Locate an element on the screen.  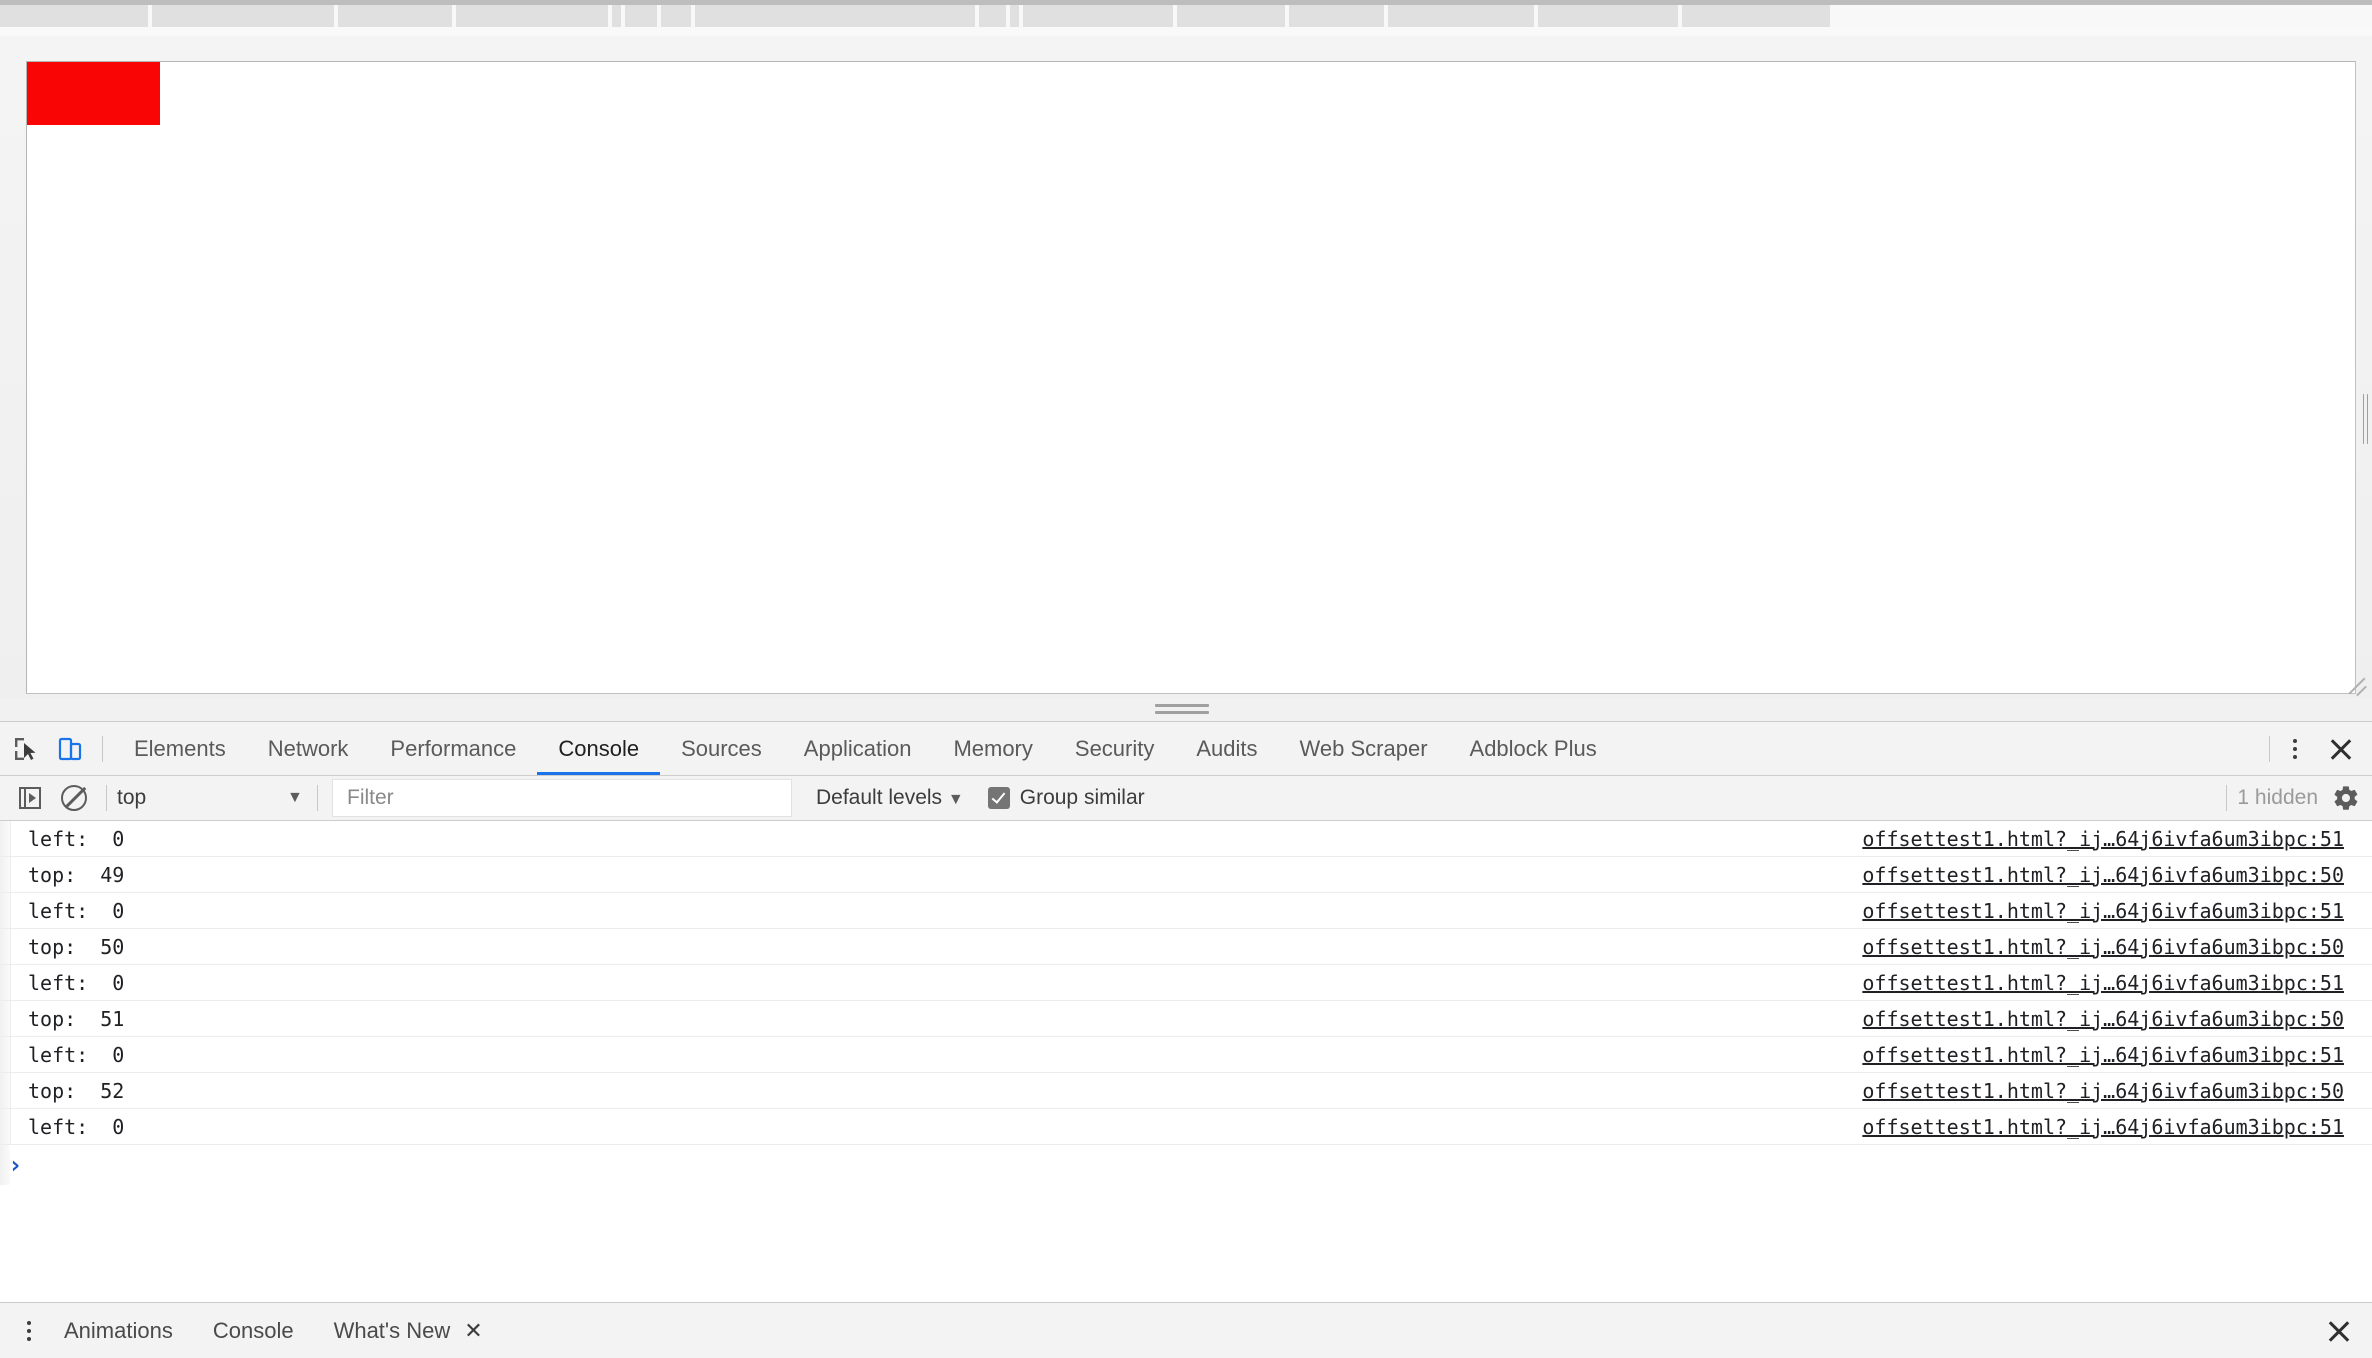
inspect-element-icon is located at coordinates (26, 749).